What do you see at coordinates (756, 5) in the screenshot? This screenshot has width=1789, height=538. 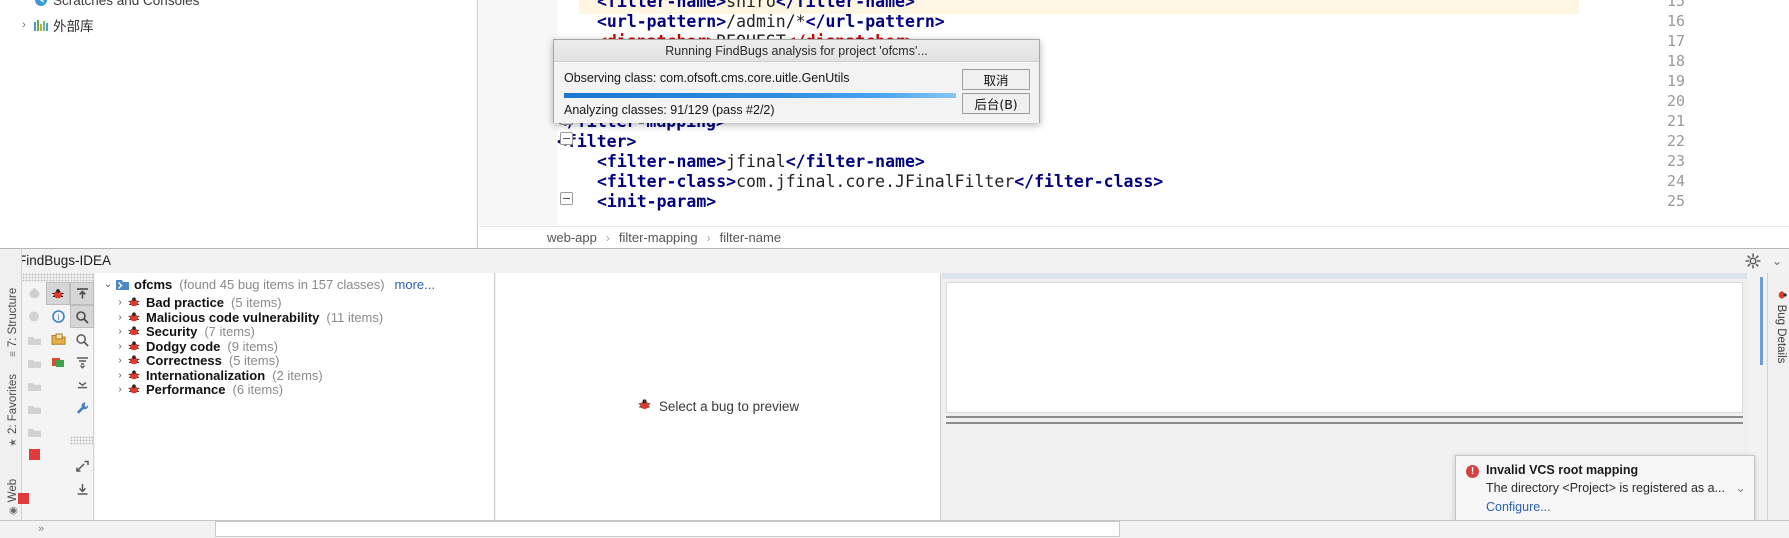 I see `code-line: <filter-name>shiro</filter-name>` at bounding box center [756, 5].